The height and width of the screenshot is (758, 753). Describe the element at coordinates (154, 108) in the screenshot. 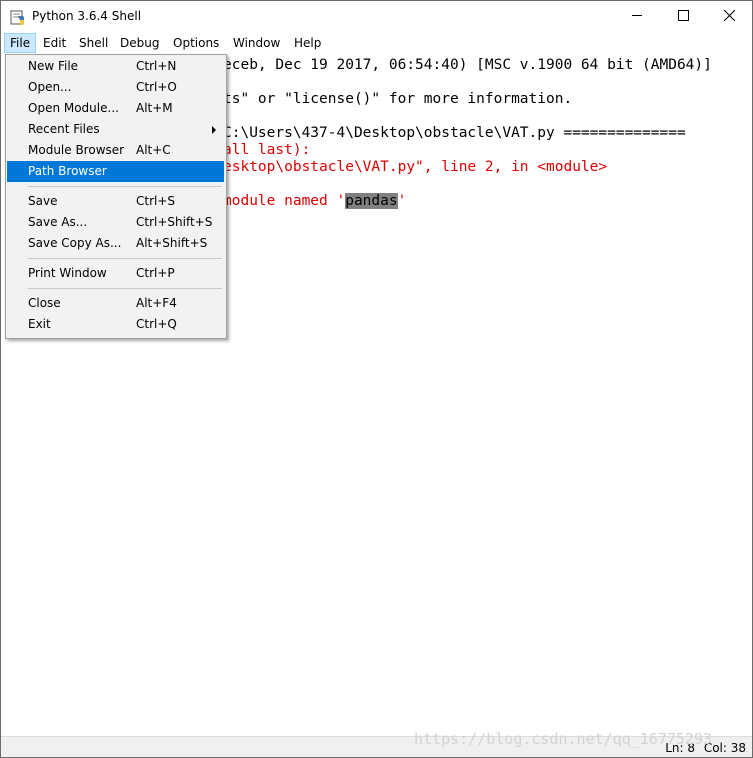

I see `menu-item-shortcut: Alt+M` at that location.